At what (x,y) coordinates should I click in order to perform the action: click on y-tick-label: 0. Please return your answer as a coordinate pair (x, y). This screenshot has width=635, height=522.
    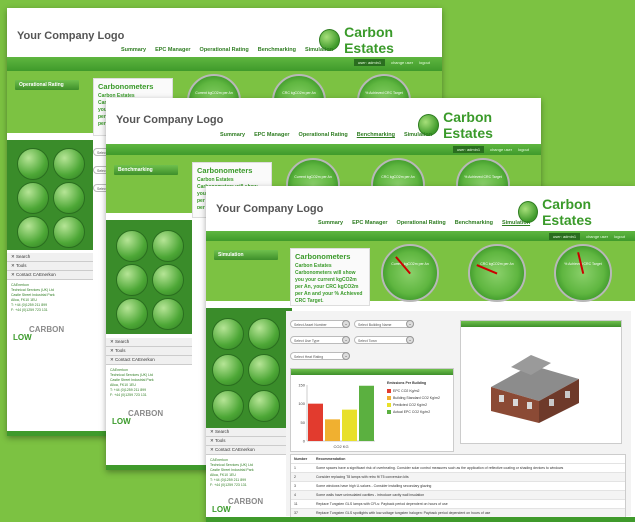
    Looking at the image, I should click on (304, 441).